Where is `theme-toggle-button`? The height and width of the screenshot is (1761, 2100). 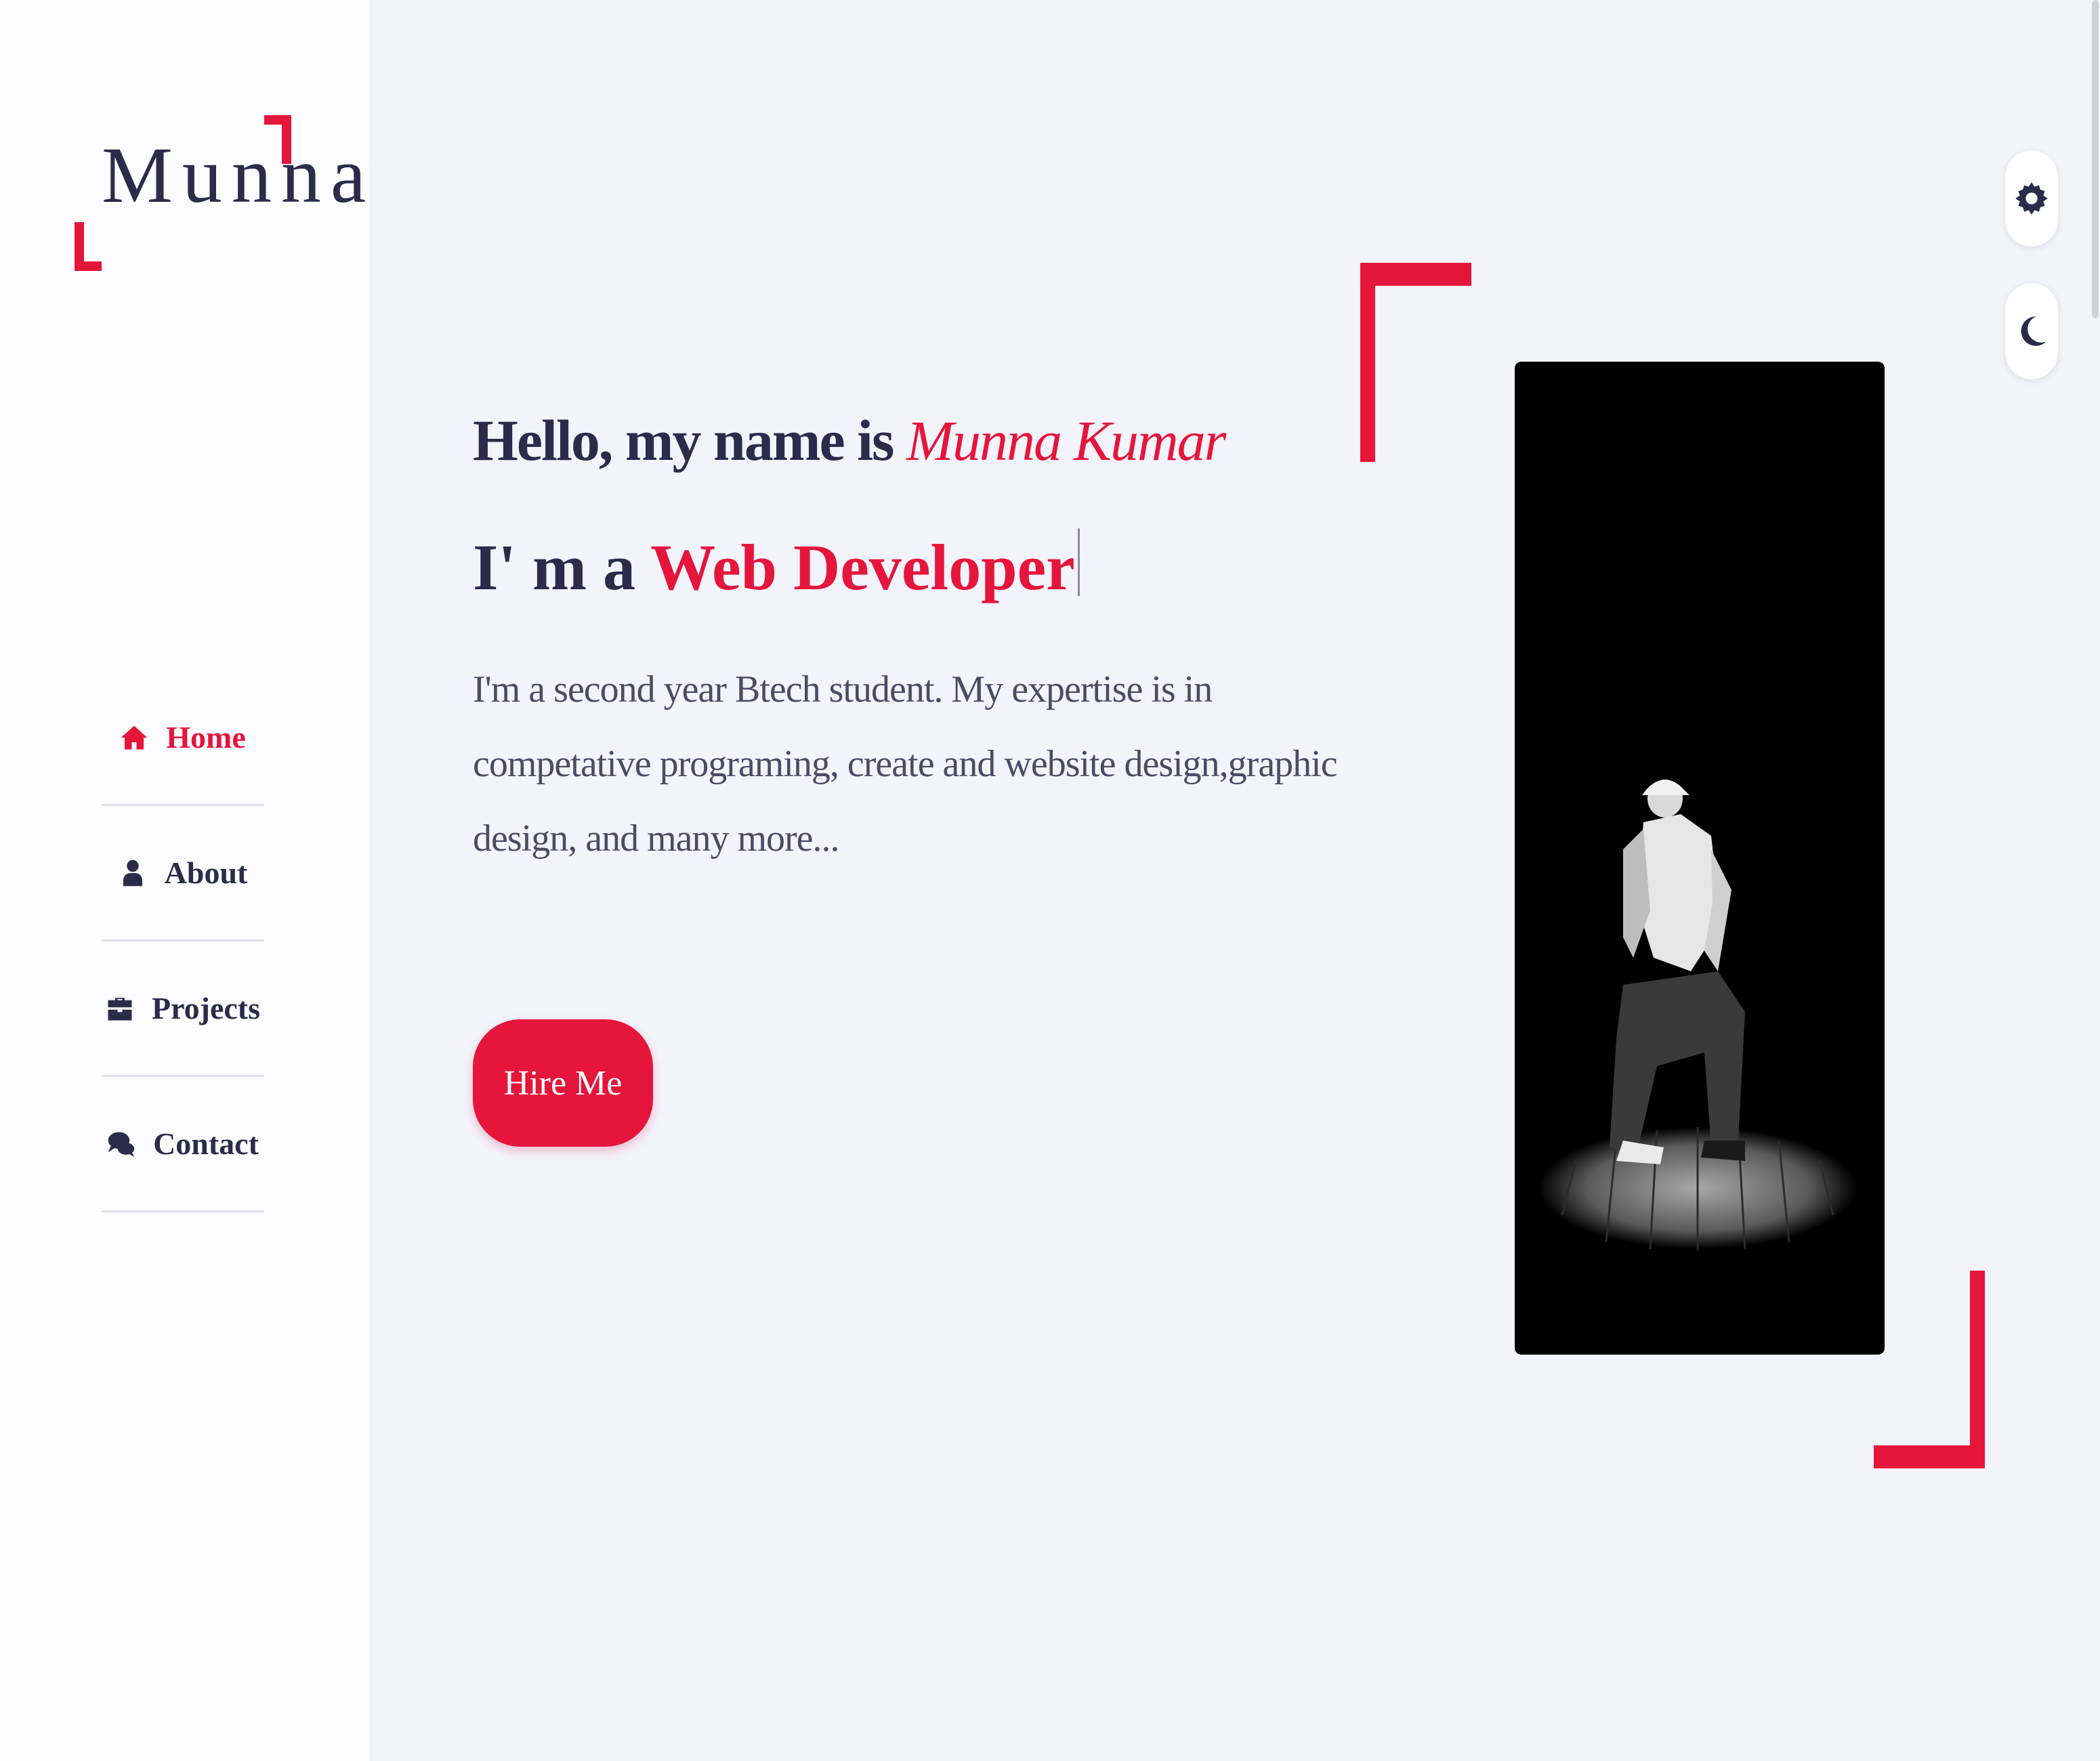
theme-toggle-button is located at coordinates (2031, 331).